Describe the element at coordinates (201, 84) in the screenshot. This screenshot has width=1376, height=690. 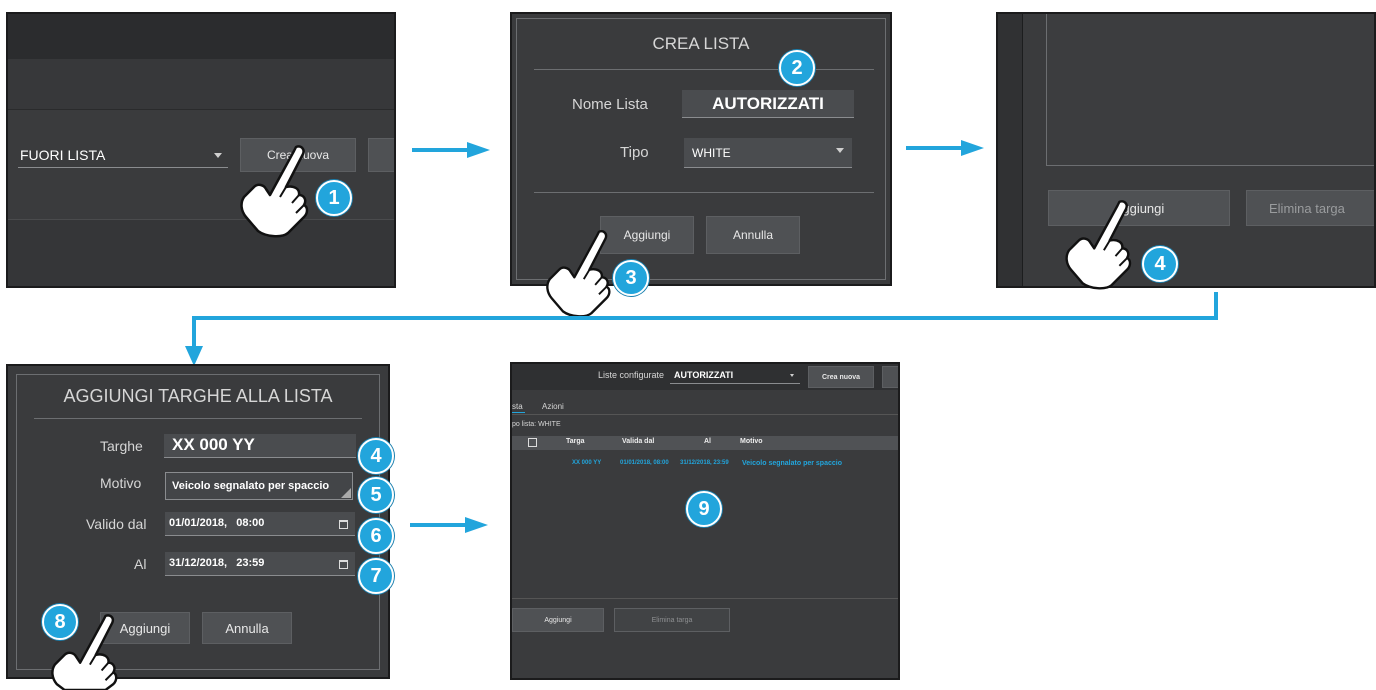
I see `toolbar-strip` at that location.